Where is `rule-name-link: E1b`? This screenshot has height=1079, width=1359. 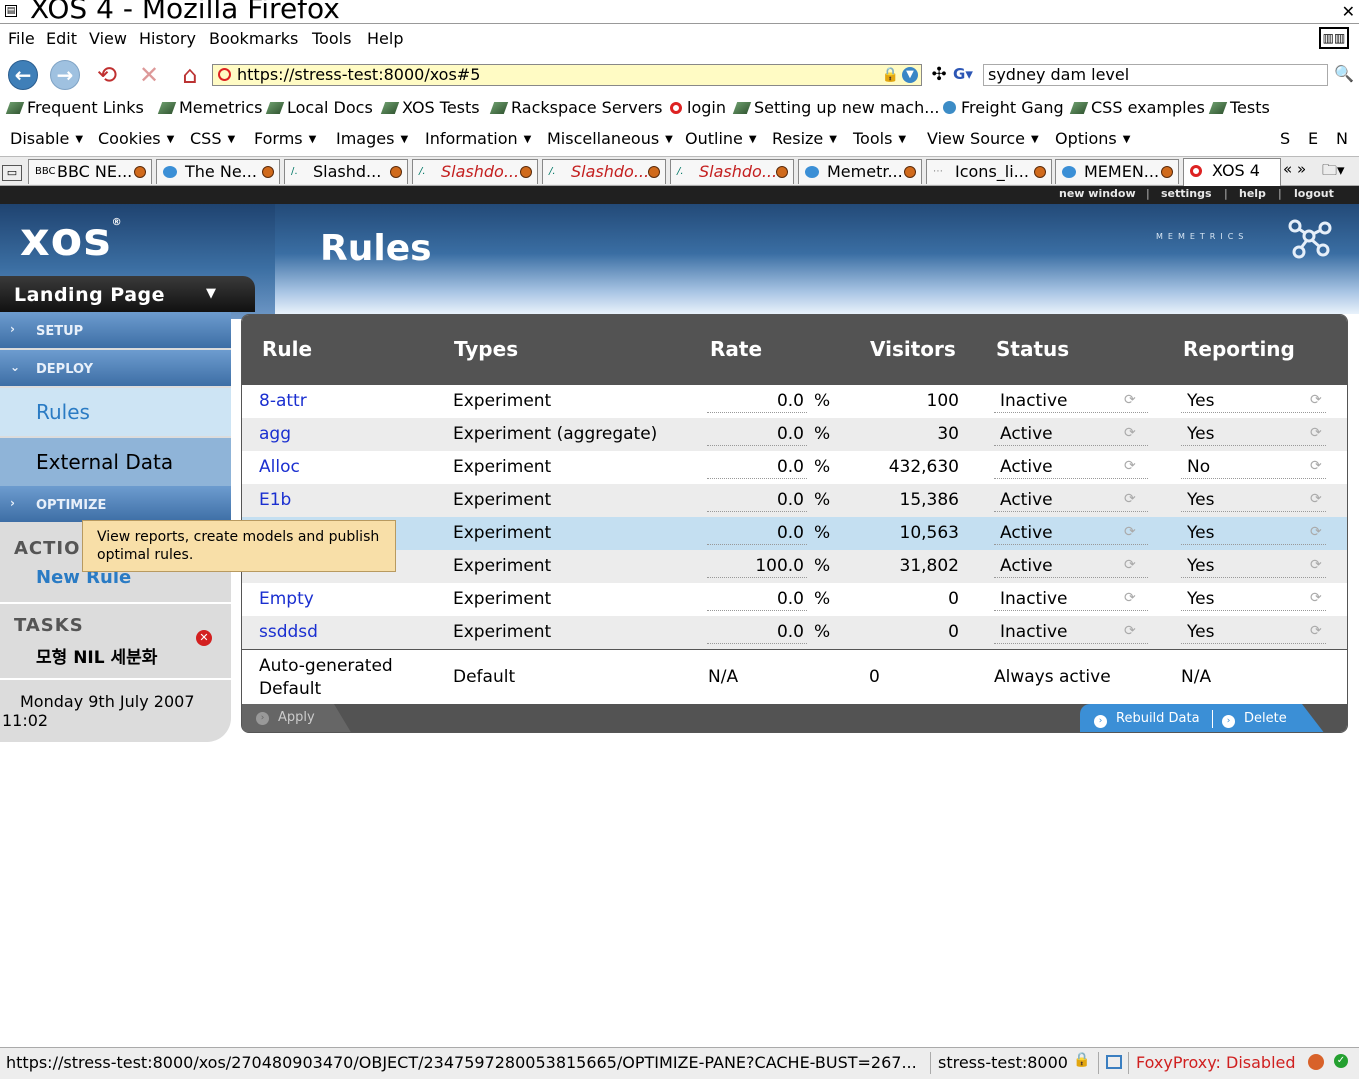 rule-name-link: E1b is located at coordinates (275, 500).